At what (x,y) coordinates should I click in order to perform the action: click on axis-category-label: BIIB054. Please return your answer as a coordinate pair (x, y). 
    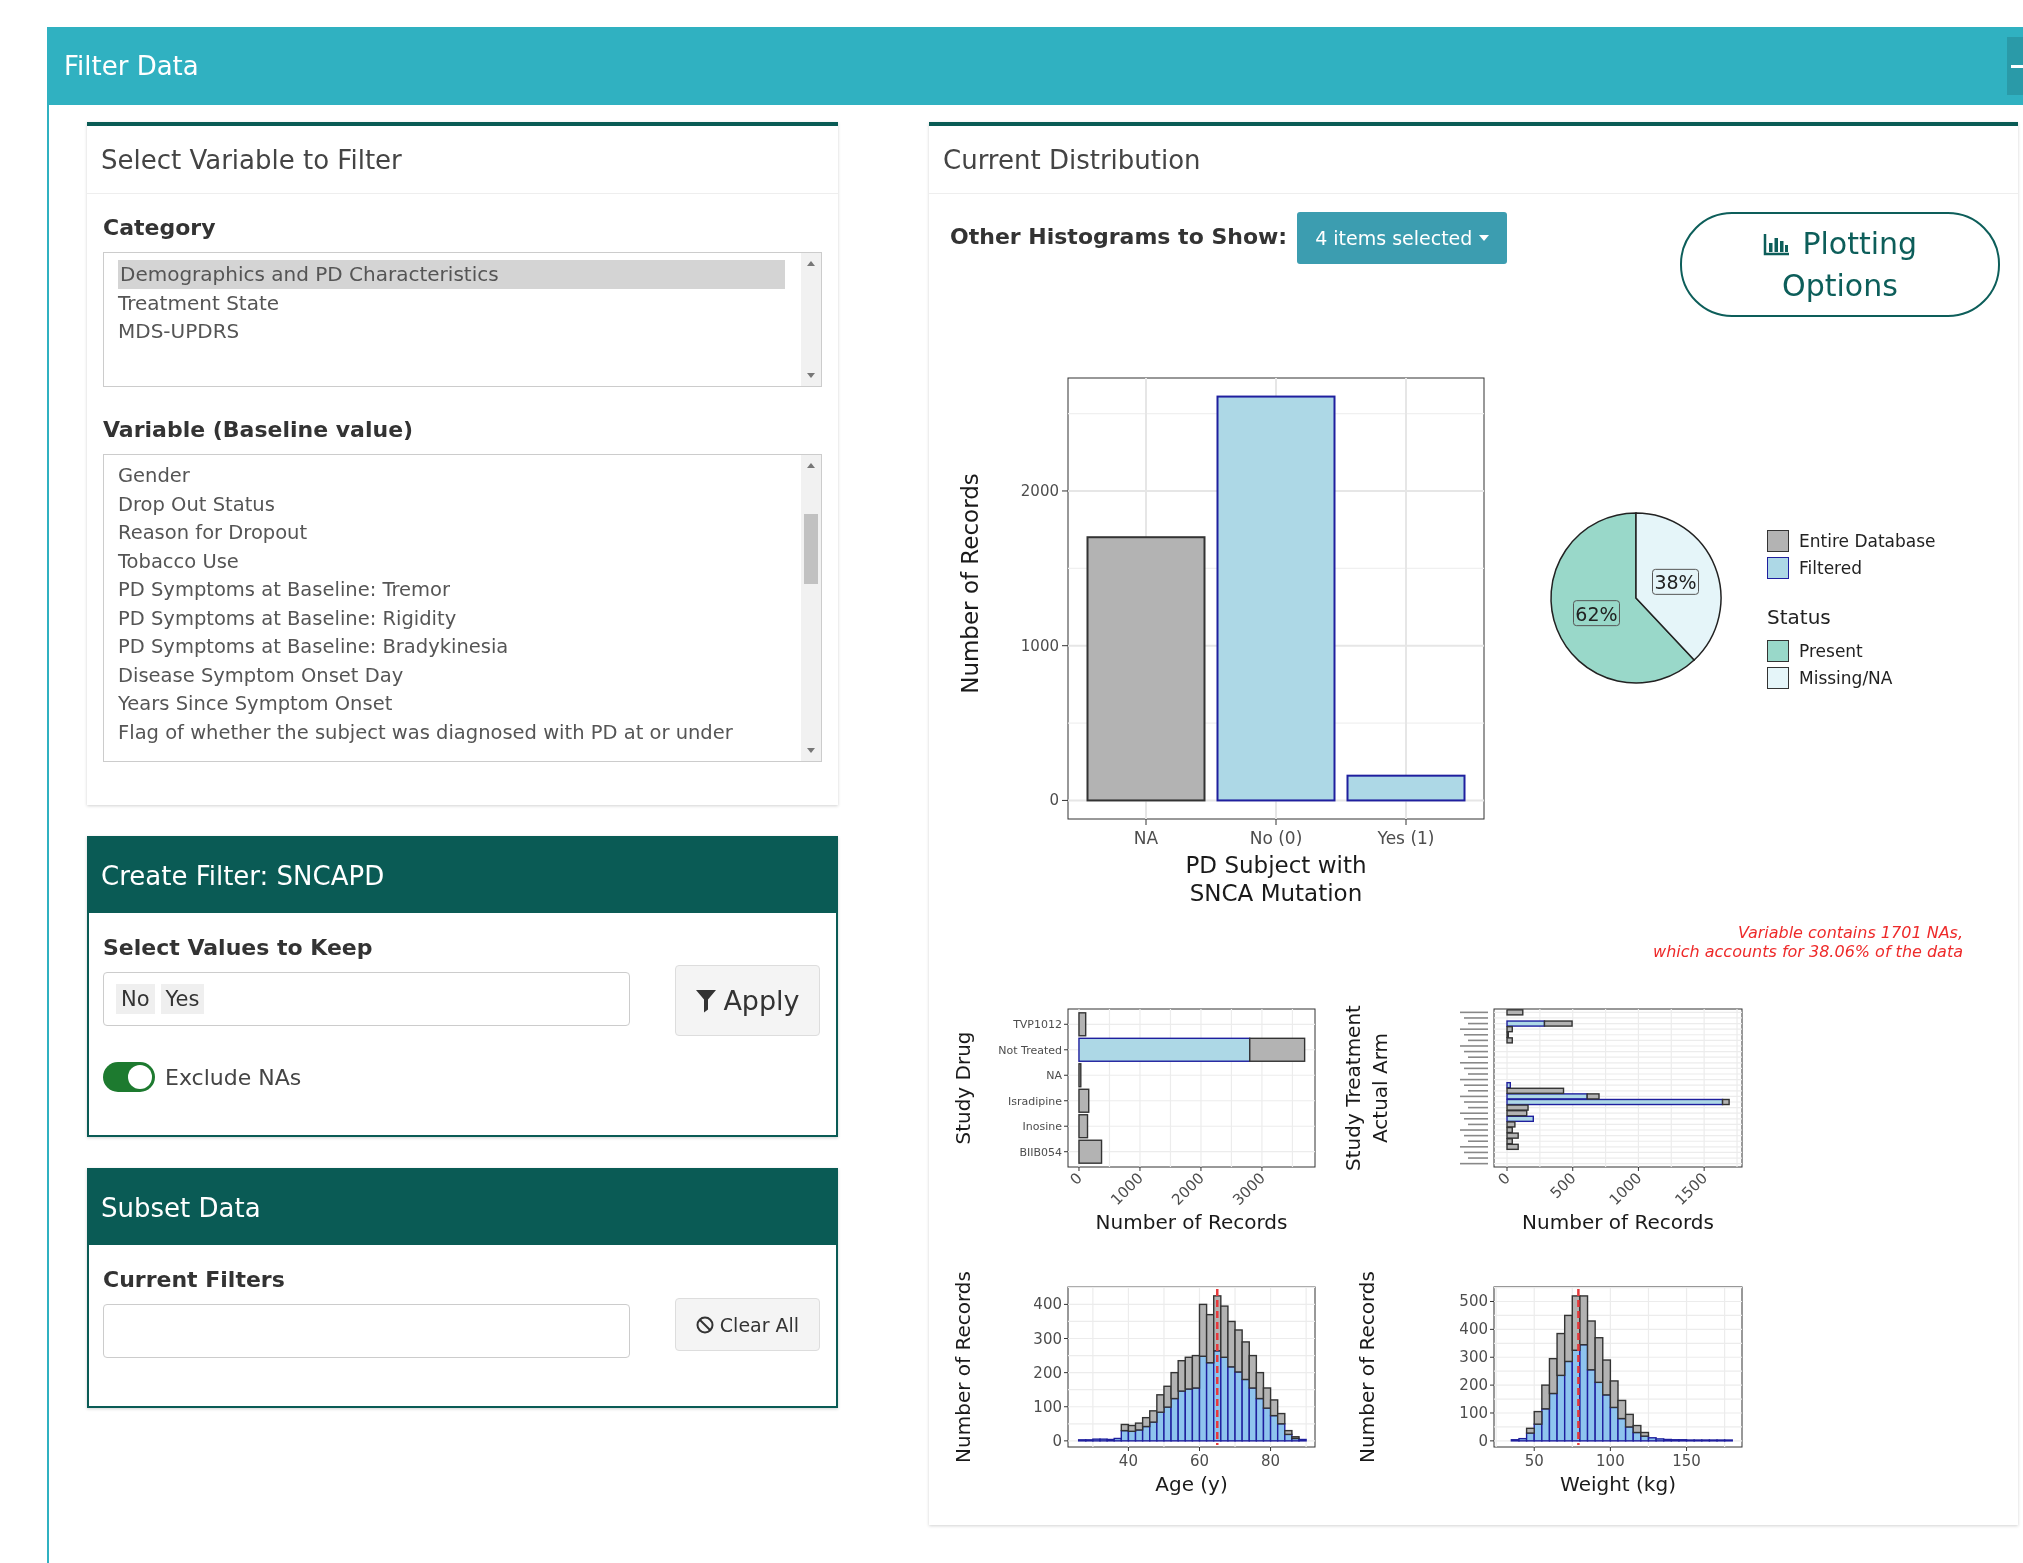
    Looking at the image, I should click on (1040, 1152).